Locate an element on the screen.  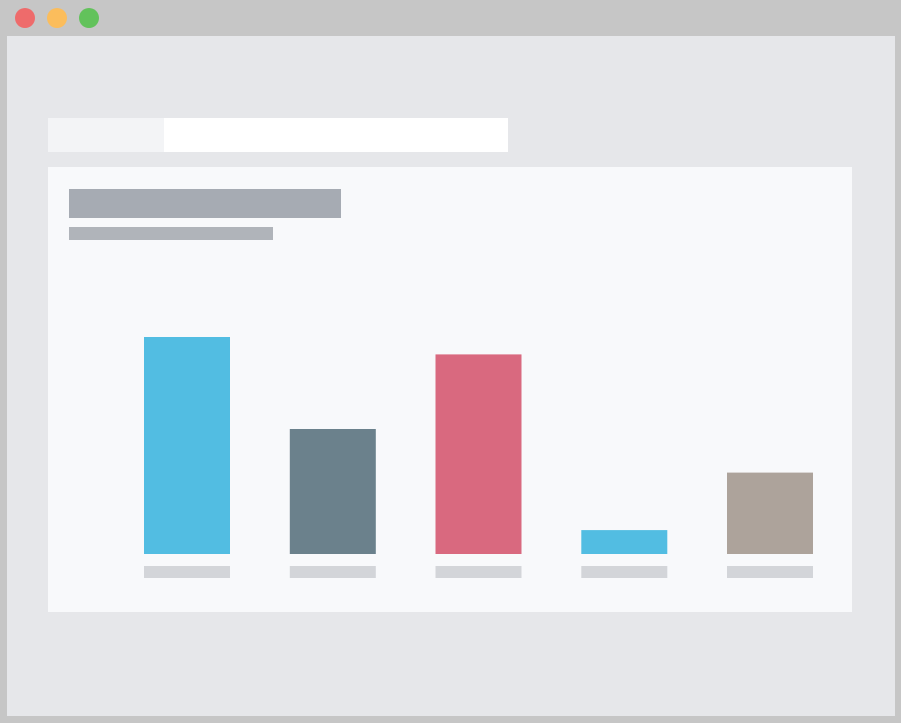
window-titlebar is located at coordinates (450, 18).